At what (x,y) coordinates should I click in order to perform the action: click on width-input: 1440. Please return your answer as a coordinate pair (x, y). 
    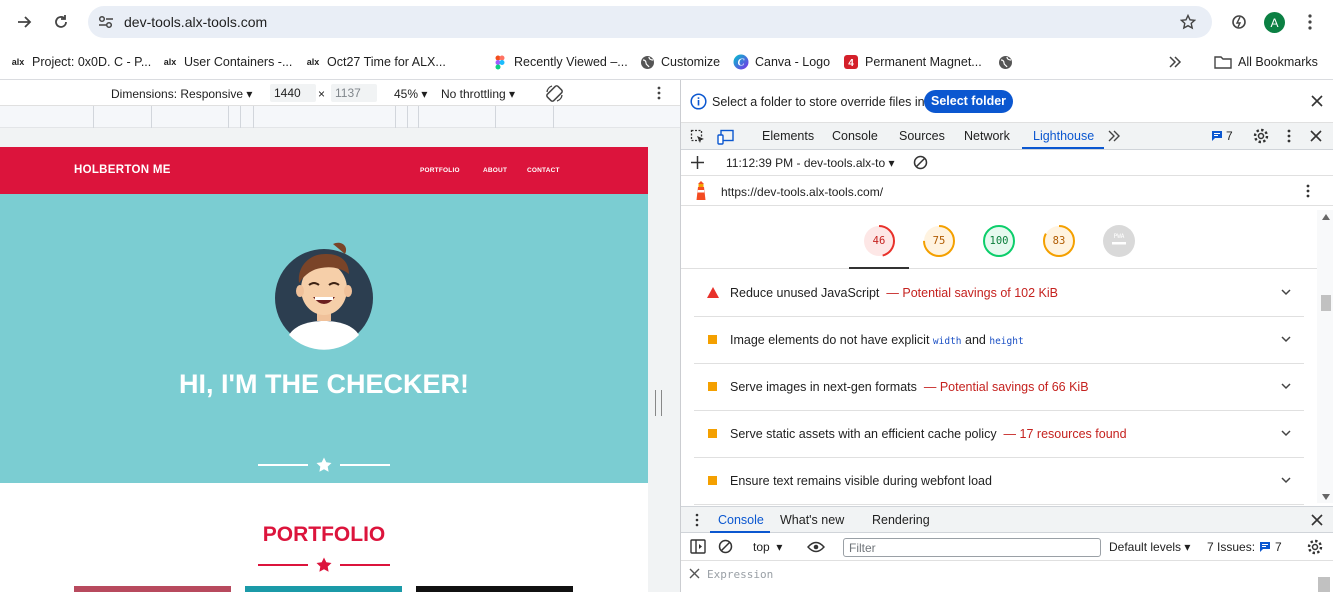
    Looking at the image, I should click on (293, 93).